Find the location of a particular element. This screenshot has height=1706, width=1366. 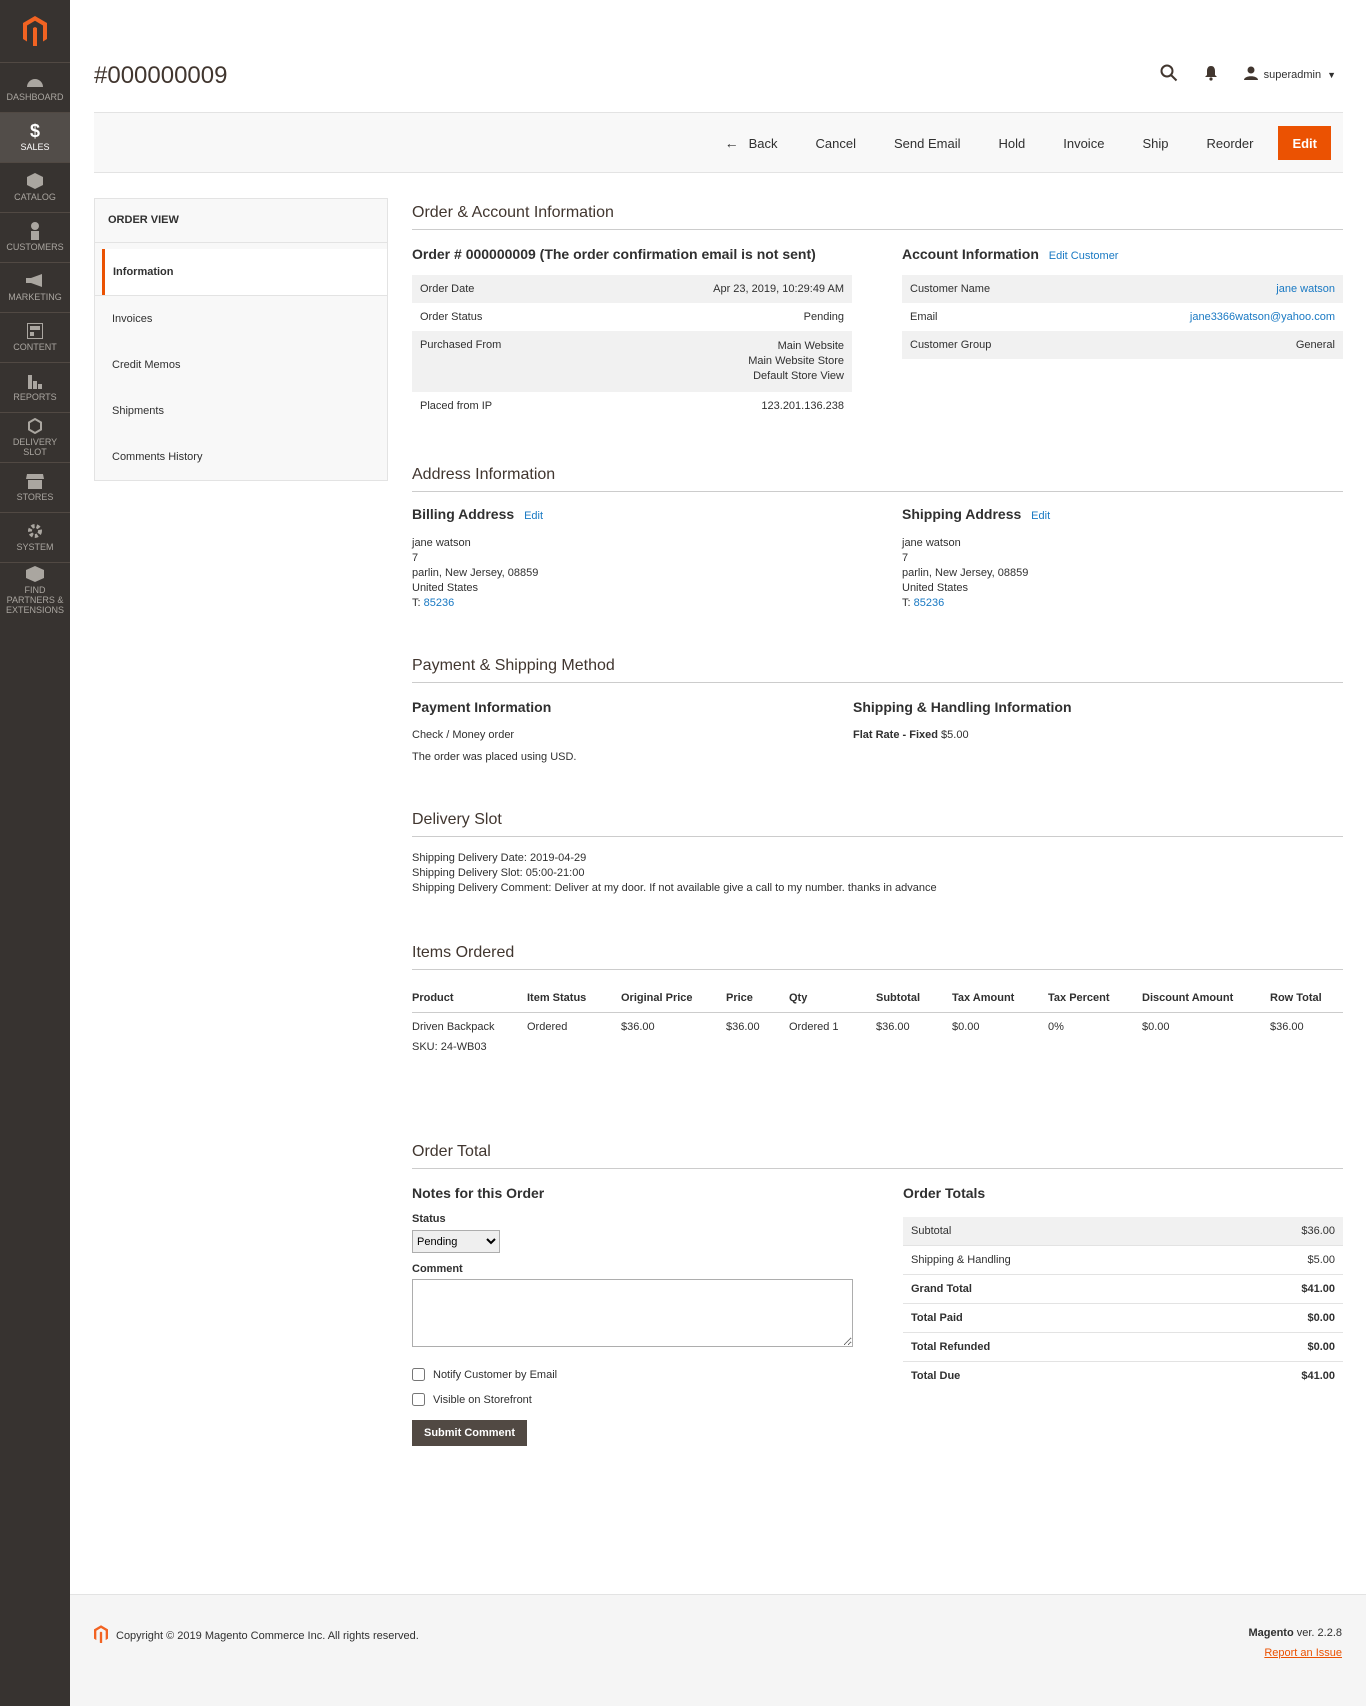

nav-customers: CUSTOMERS is located at coordinates (35, 237).